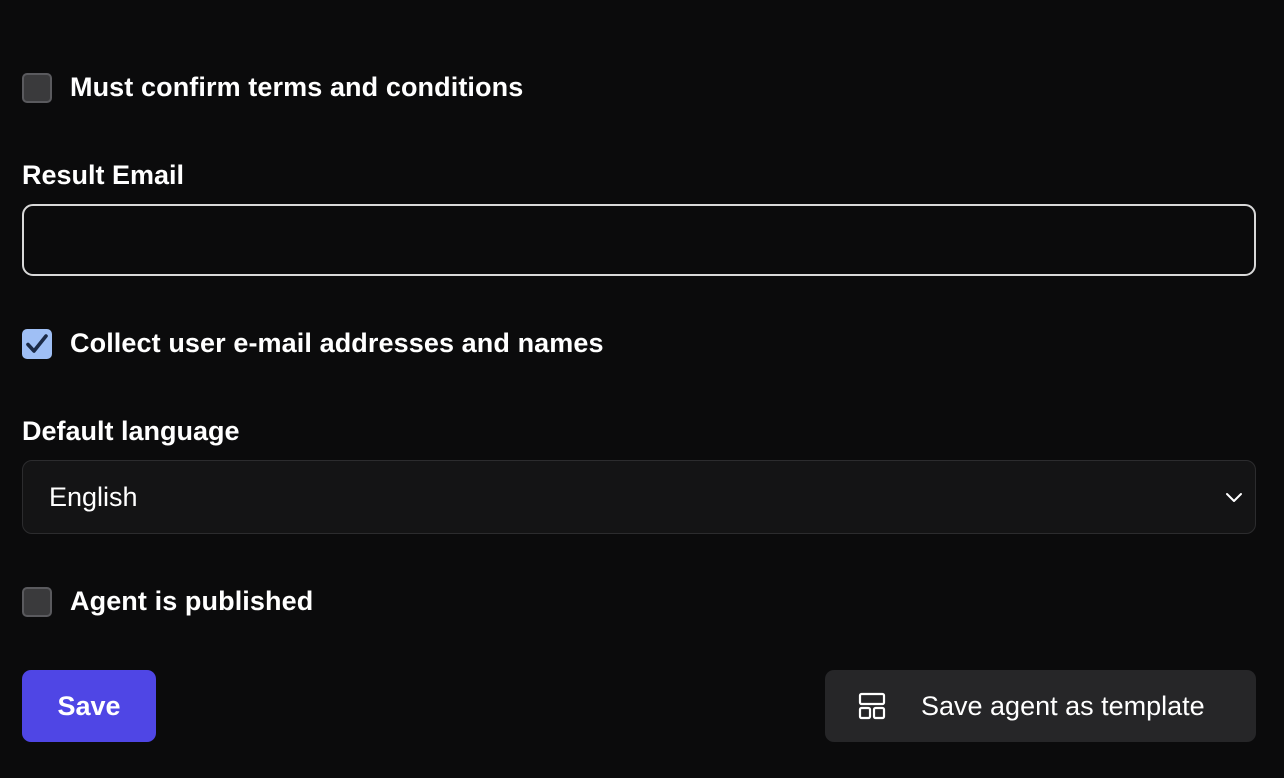 The height and width of the screenshot is (778, 1284). Describe the element at coordinates (1063, 705) in the screenshot. I see `save-as-template-label: Save agent as template` at that location.